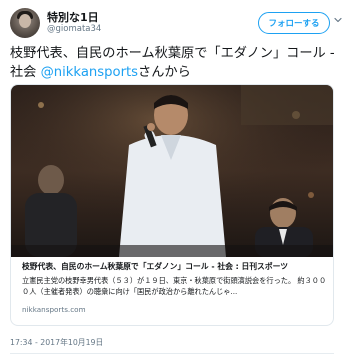 The height and width of the screenshot is (360, 344). I want to click on tweet-timestamp: 17:34 - 2017年10月19日, so click(56, 342).